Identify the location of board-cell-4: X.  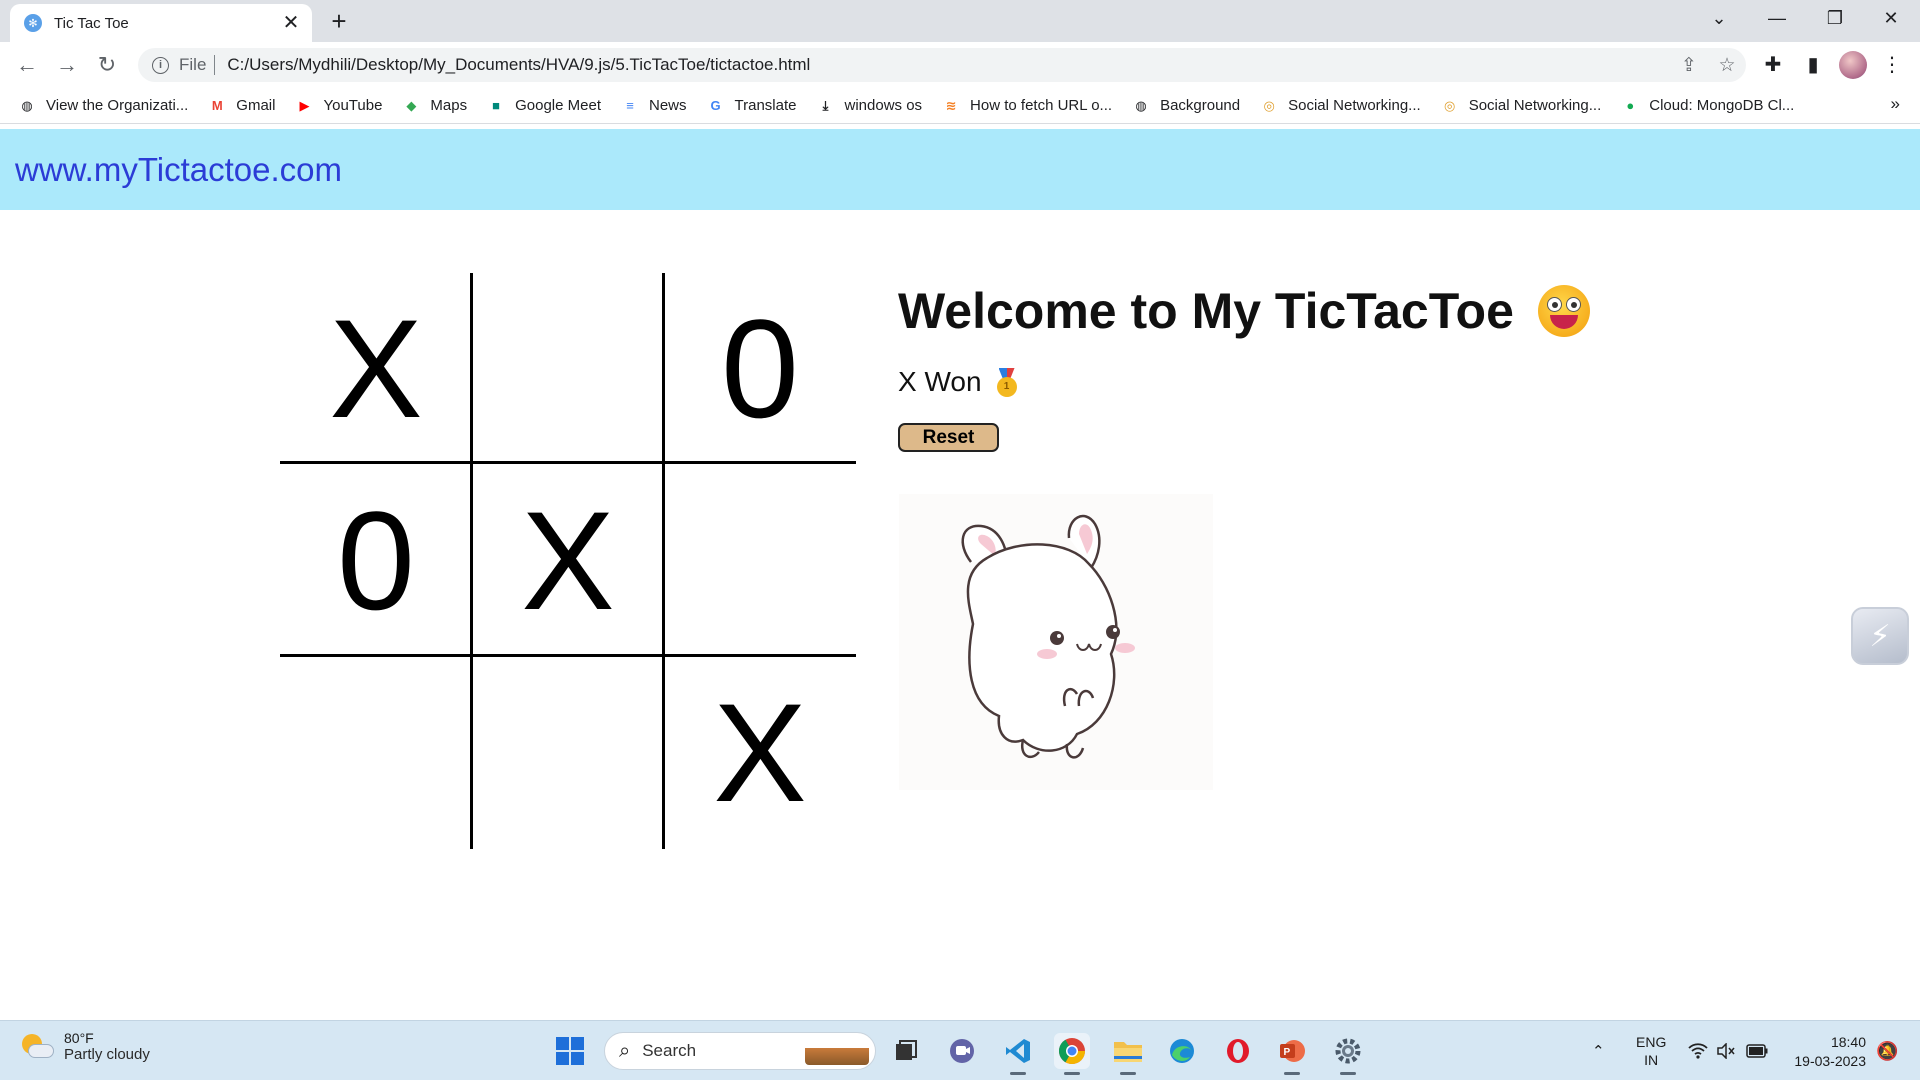
(568, 561).